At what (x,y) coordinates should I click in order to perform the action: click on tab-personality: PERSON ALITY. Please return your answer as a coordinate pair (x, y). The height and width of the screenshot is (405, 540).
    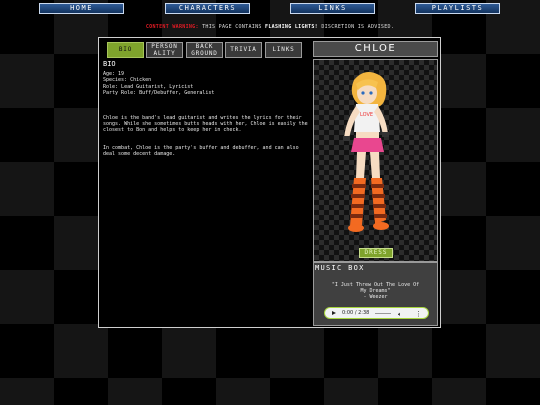
    Looking at the image, I should click on (164, 50).